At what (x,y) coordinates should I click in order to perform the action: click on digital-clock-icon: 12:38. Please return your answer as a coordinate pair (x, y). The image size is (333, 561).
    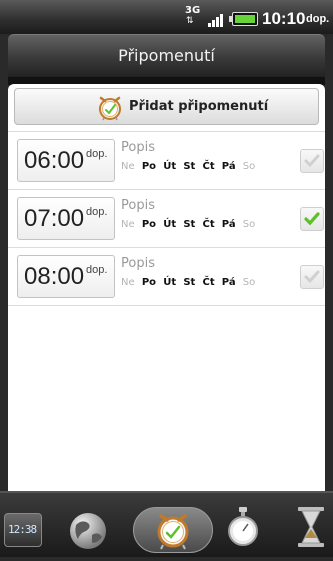
    Looking at the image, I should click on (23, 530).